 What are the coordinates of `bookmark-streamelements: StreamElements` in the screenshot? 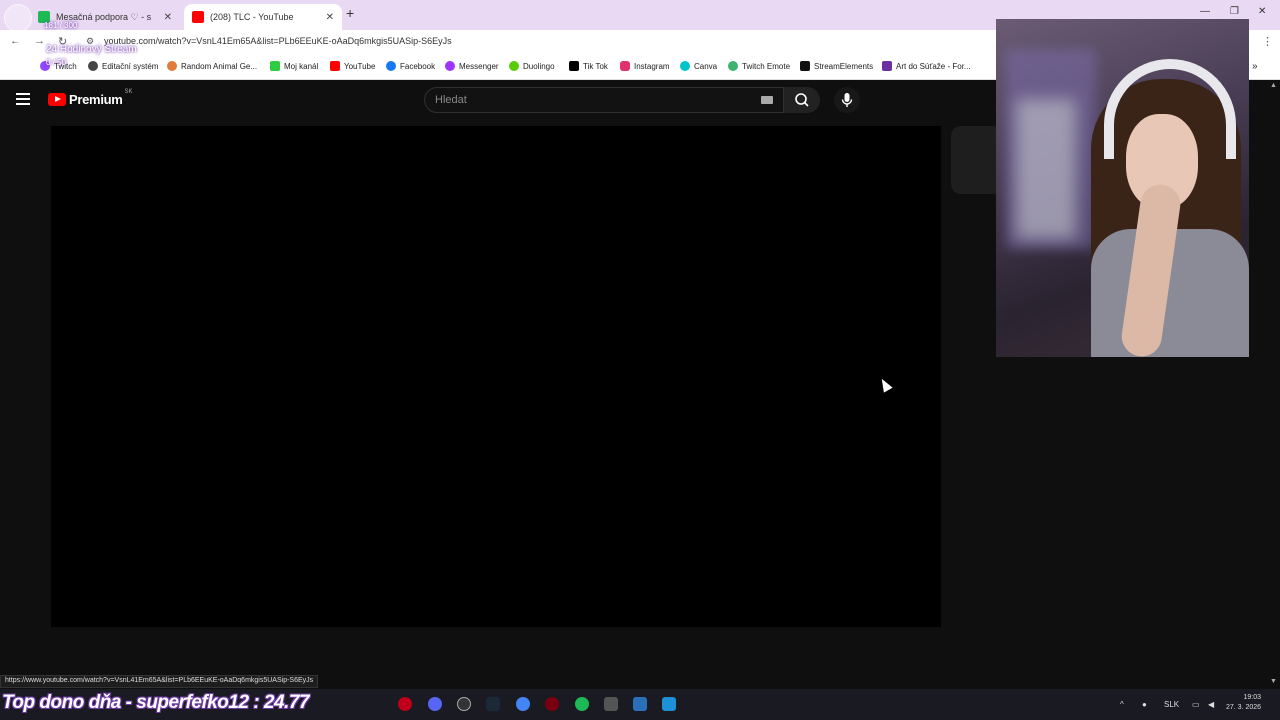 It's located at (836, 66).